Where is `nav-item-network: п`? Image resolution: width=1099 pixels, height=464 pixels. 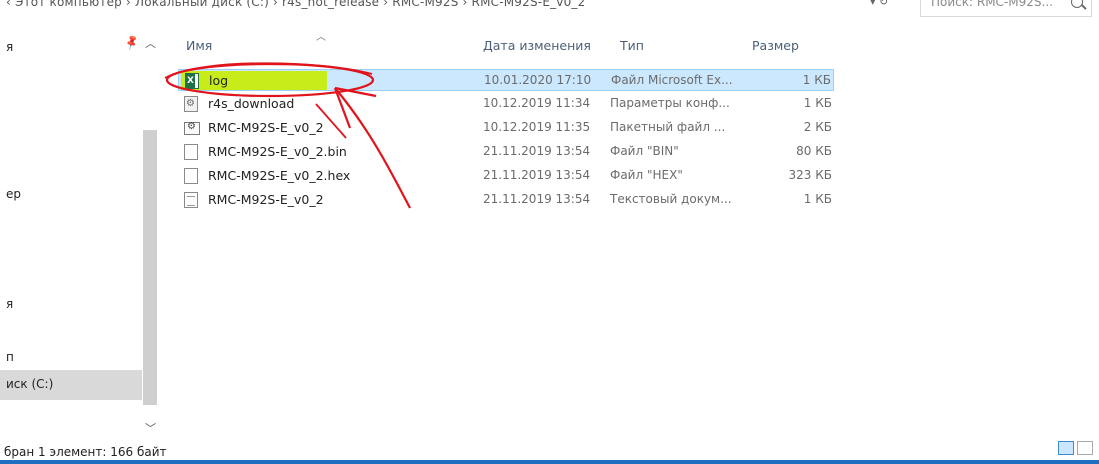
nav-item-network: п is located at coordinates (10, 357).